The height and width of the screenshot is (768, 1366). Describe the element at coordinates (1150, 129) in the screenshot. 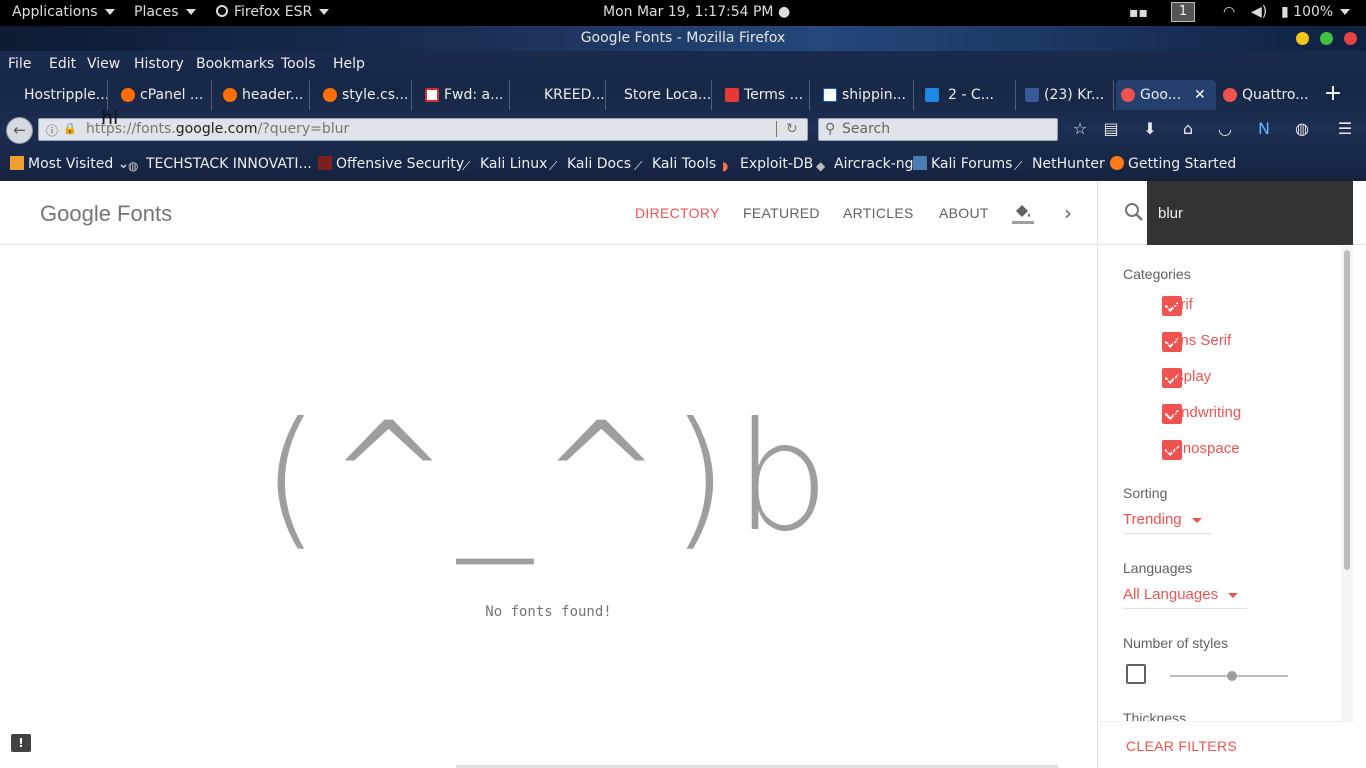

I see `download-icon: ⬇` at that location.